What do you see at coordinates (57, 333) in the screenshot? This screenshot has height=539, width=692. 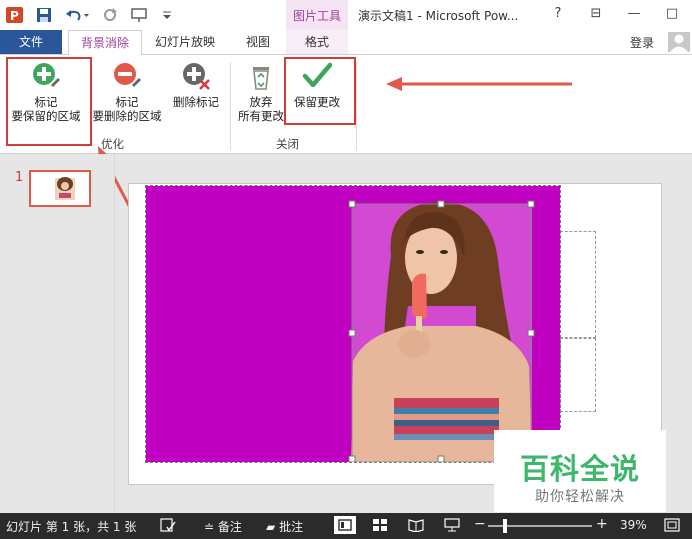 I see `slide-thumbnail-pane` at bounding box center [57, 333].